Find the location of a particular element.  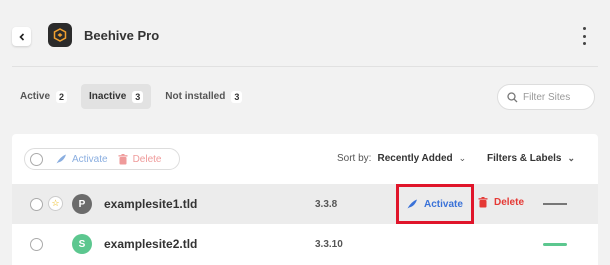

back-button is located at coordinates (21, 36).